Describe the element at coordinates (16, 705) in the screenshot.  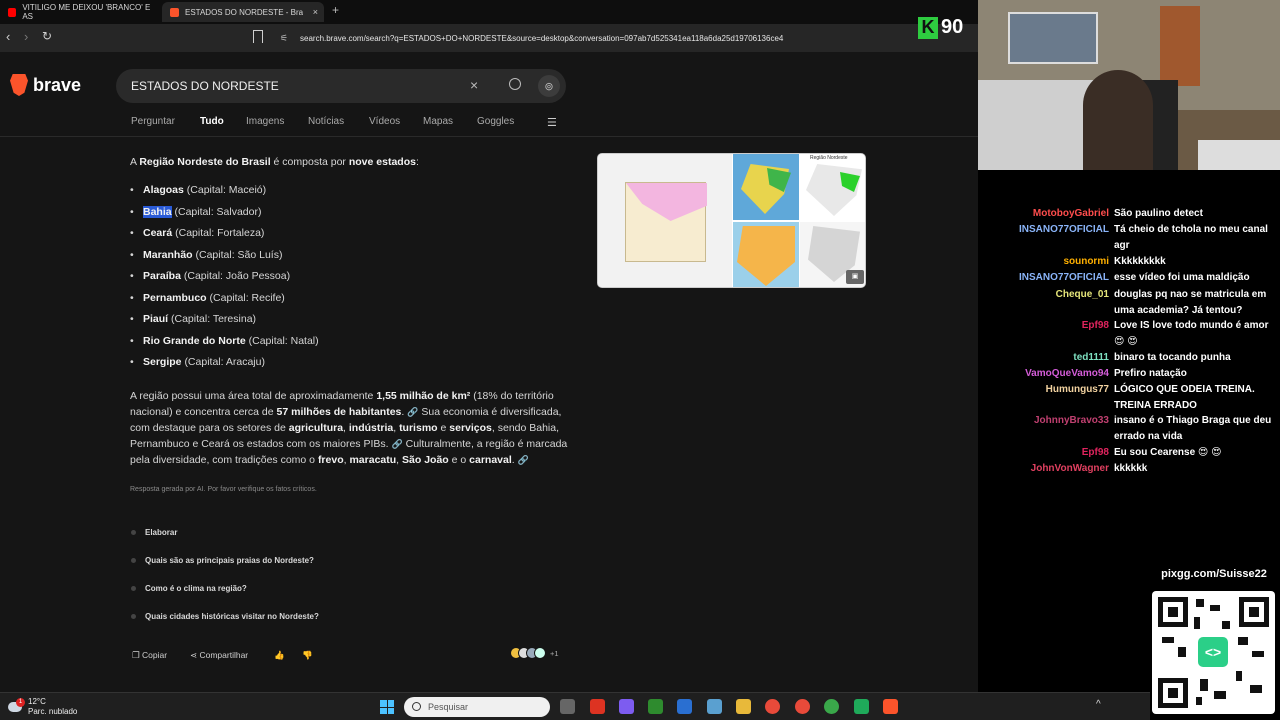
I see `cloud-icon: 1` at that location.